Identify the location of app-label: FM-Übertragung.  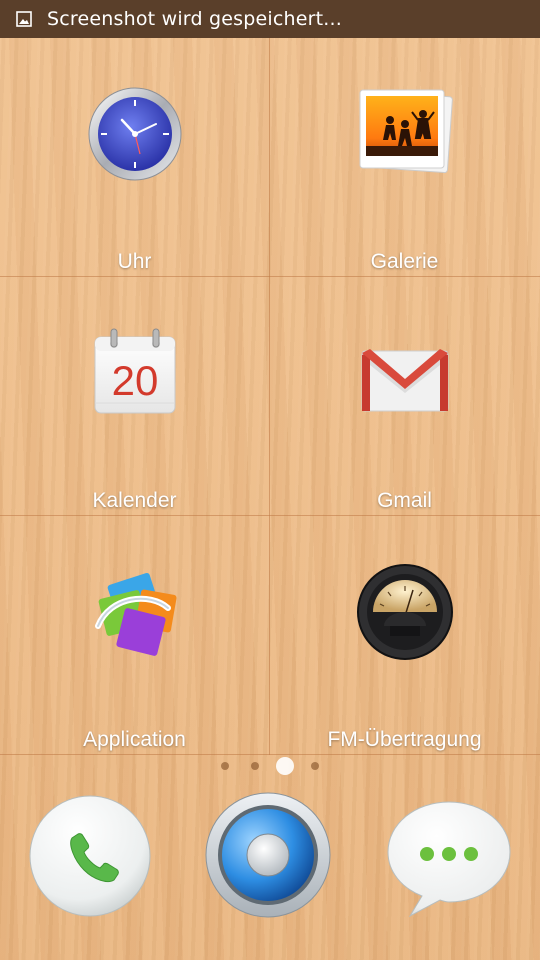
(404, 739).